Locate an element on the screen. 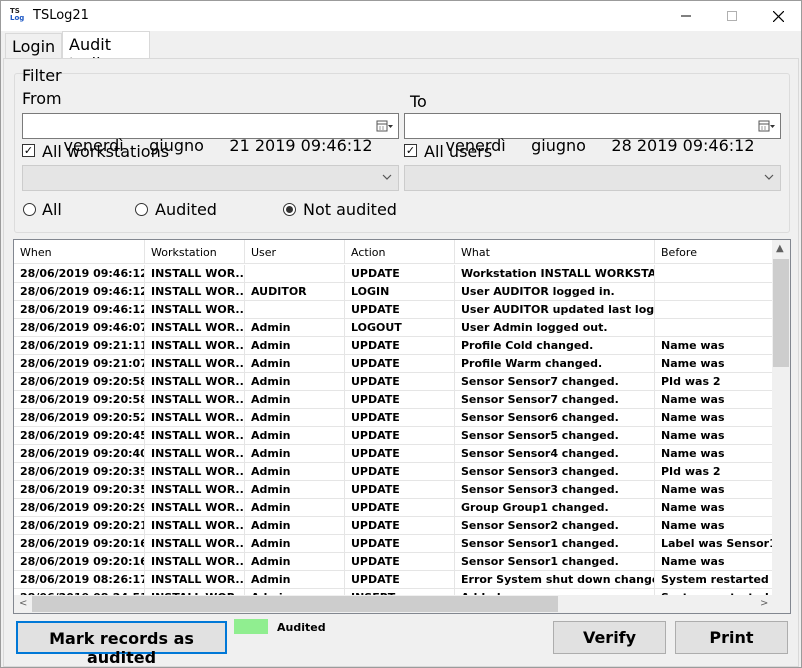 Image resolution: width=802 pixels, height=668 pixels. table-cell: 28/06/2019 09:20:52 is located at coordinates (79, 418).